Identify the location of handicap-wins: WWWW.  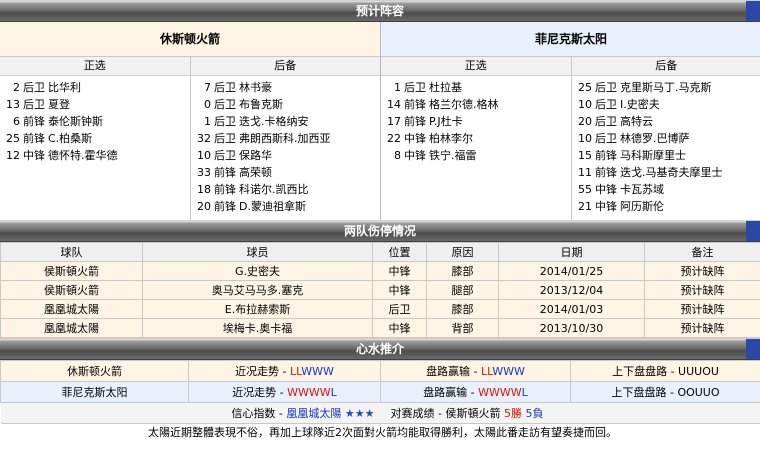
(500, 392).